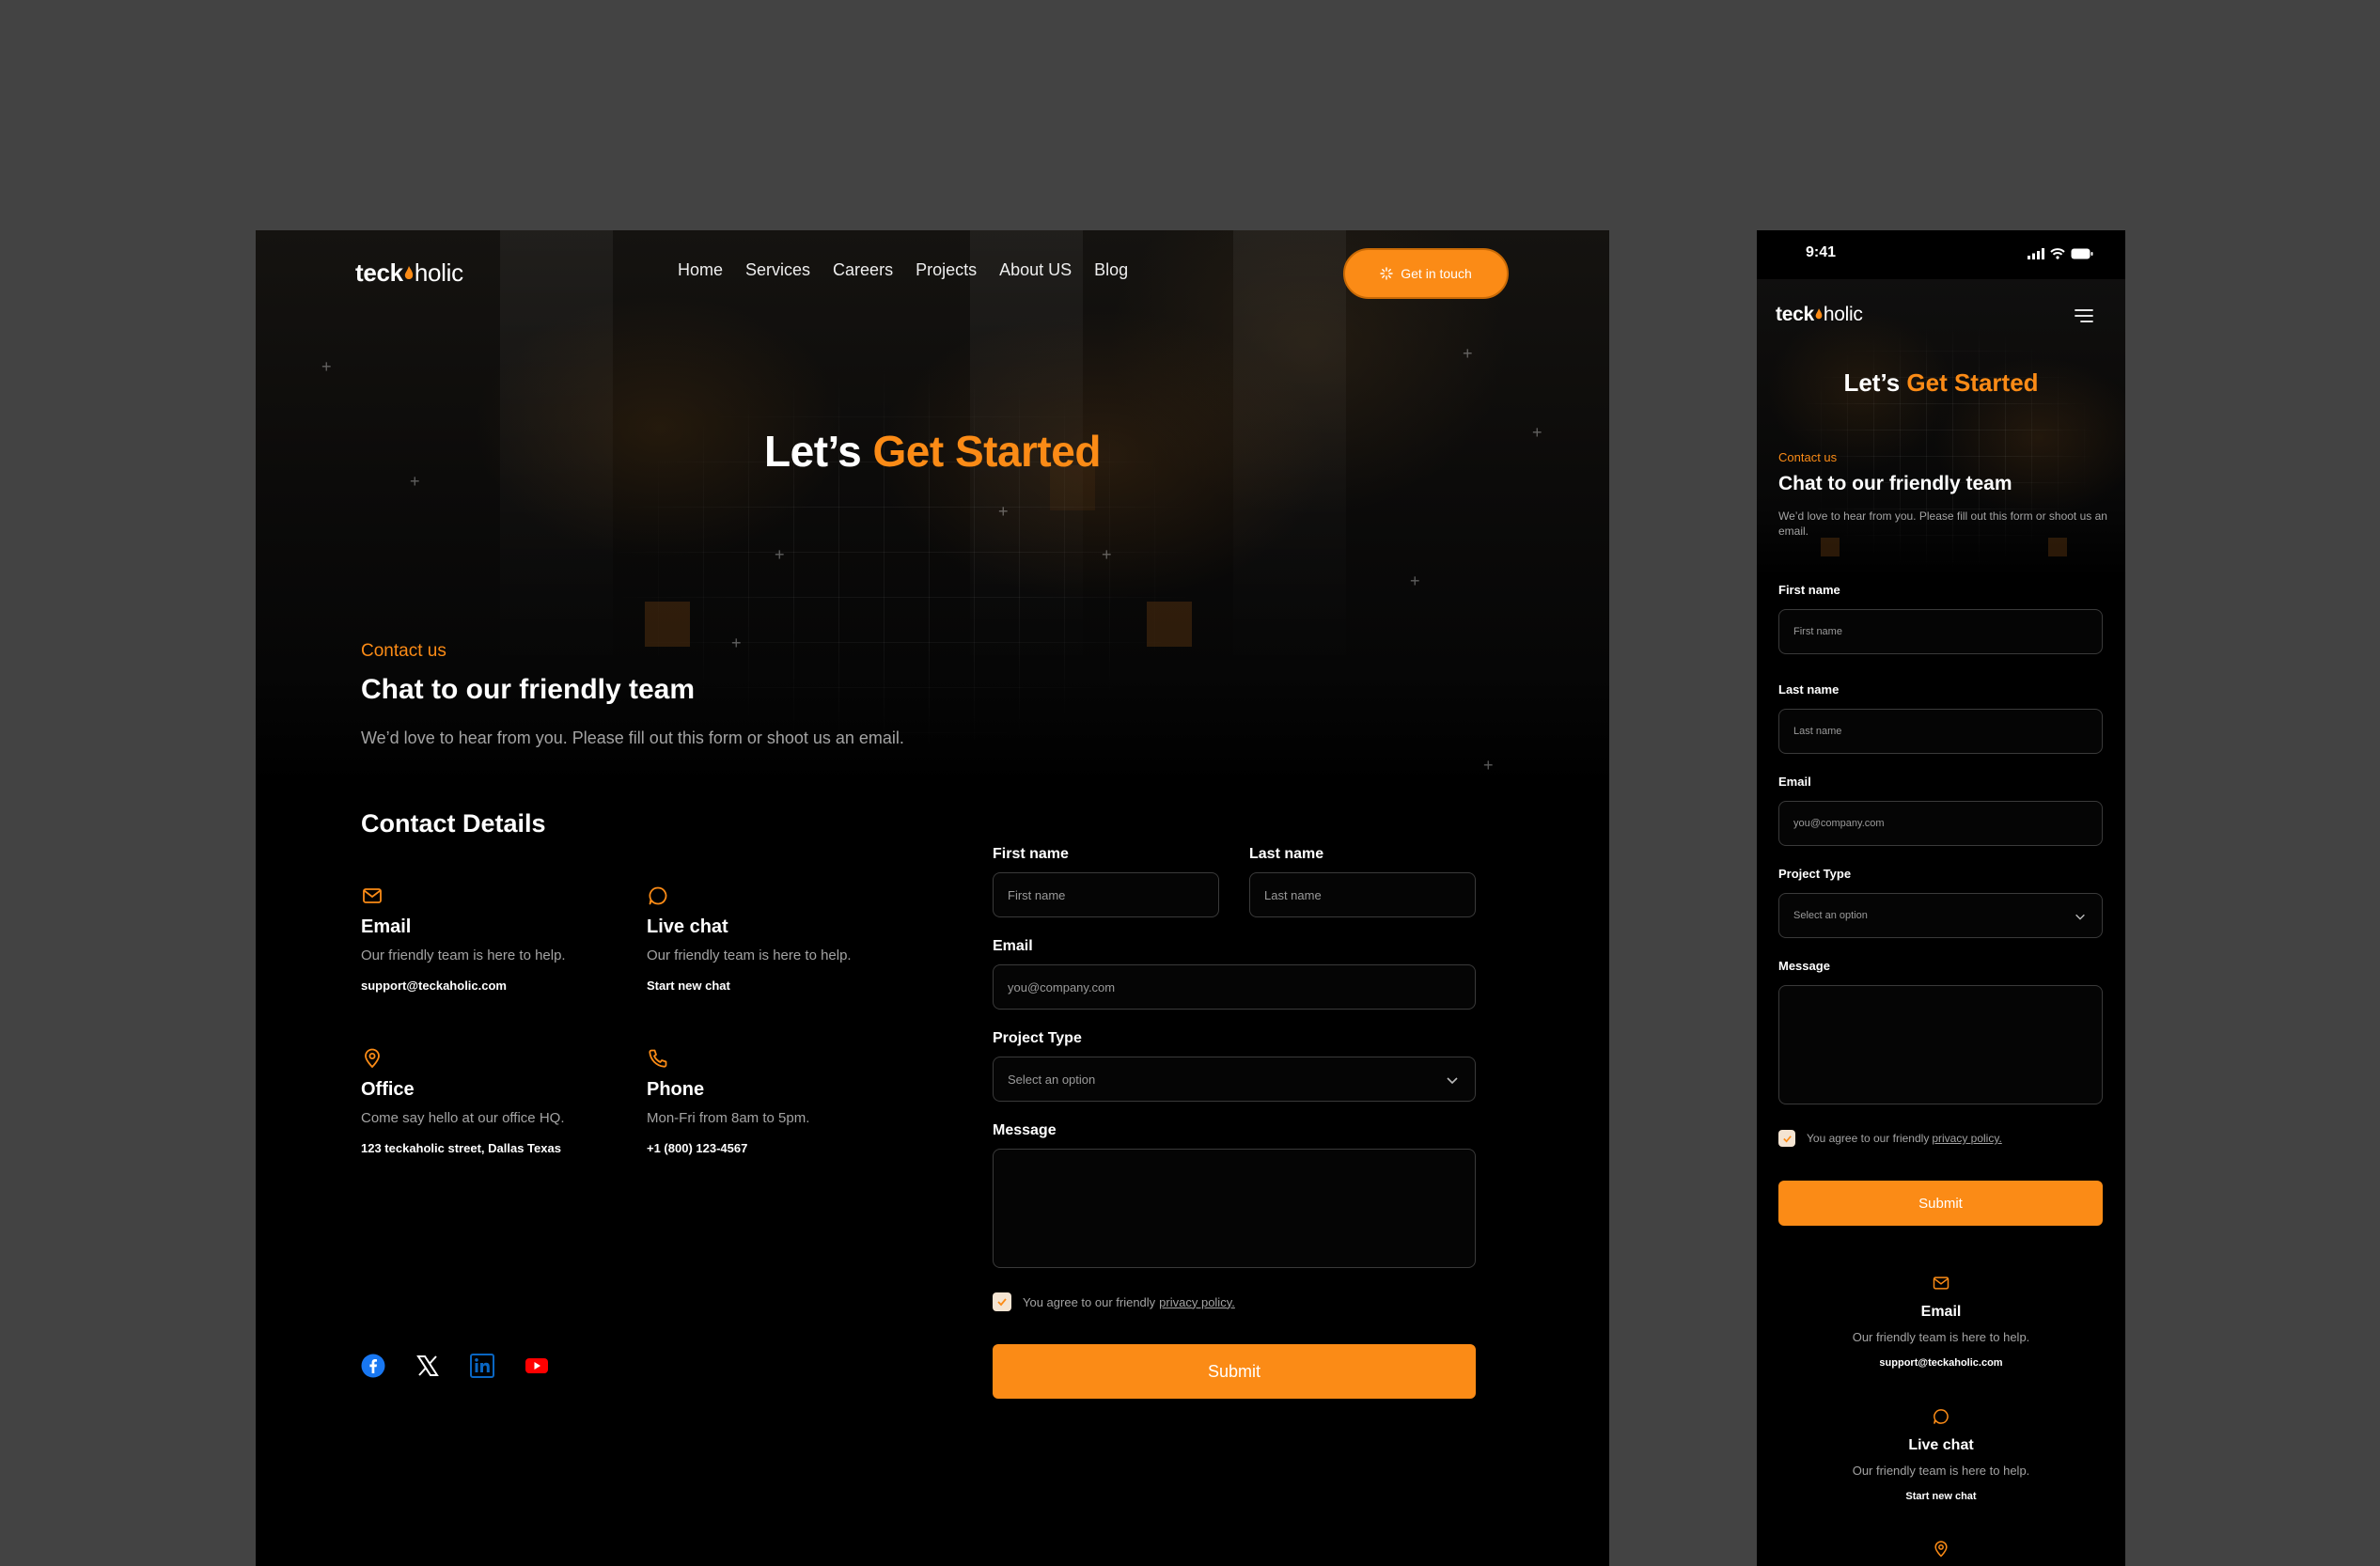 The height and width of the screenshot is (1566, 2380). Describe the element at coordinates (2036, 253) in the screenshot. I see `signal-icon` at that location.